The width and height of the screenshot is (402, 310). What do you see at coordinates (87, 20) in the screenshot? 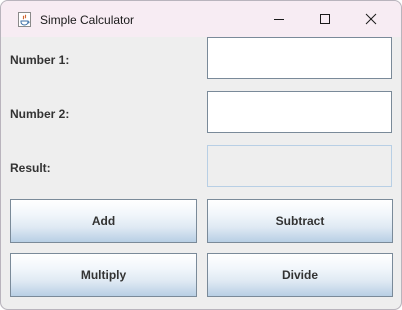
I see `window-title: Simple Calculator` at bounding box center [87, 20].